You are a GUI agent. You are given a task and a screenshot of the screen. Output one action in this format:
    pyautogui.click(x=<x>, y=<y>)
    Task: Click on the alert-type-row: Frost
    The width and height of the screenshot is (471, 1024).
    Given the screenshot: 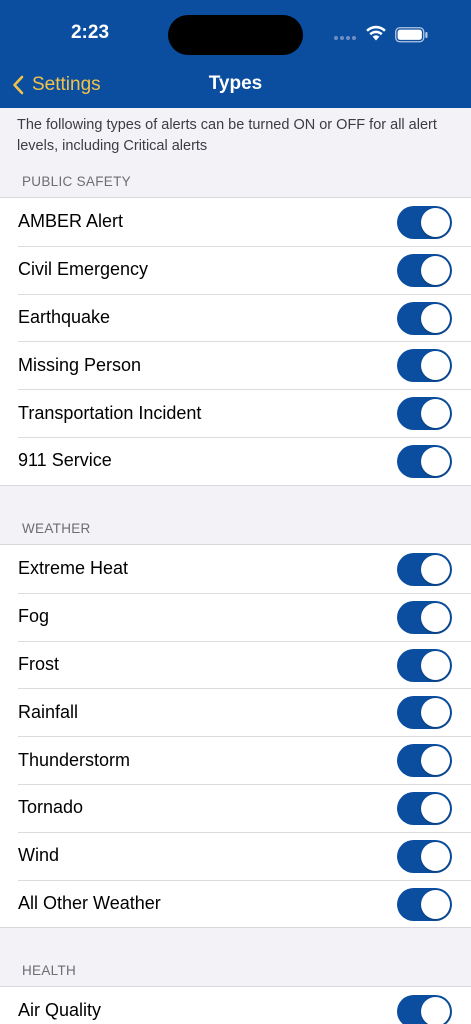 What is the action you would take?
    pyautogui.click(x=235, y=664)
    